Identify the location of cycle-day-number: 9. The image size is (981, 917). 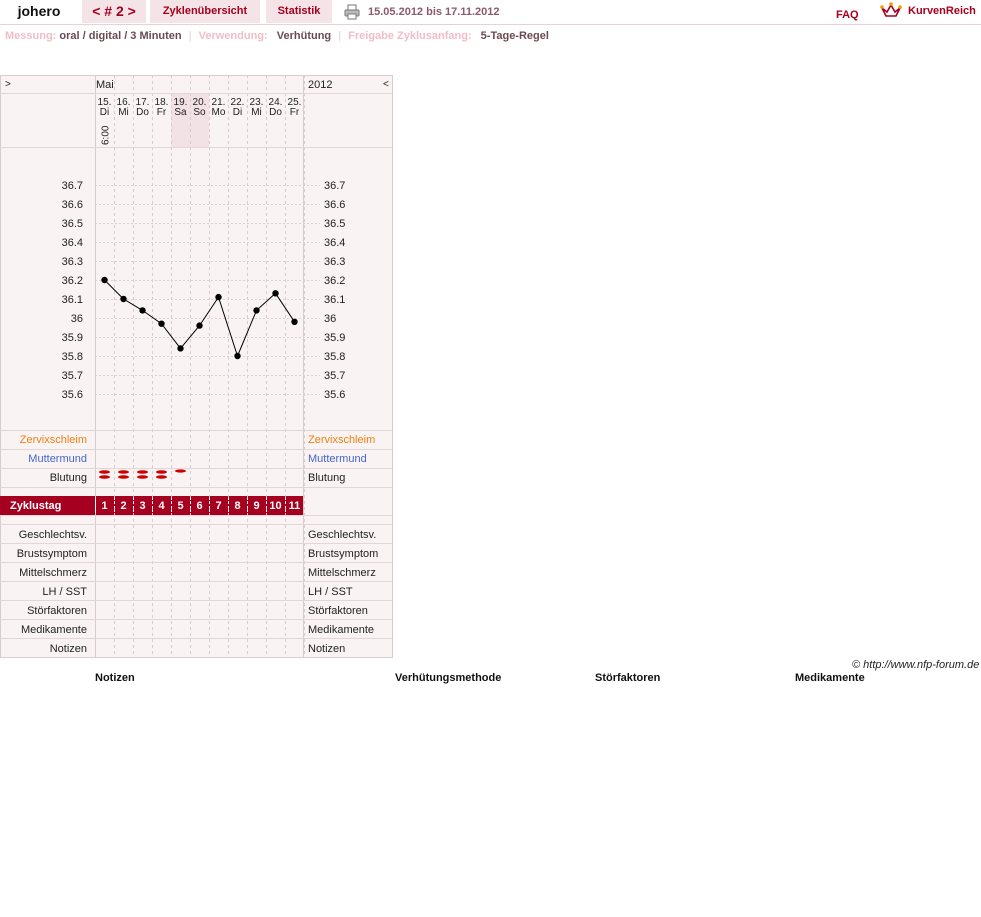
(256, 506).